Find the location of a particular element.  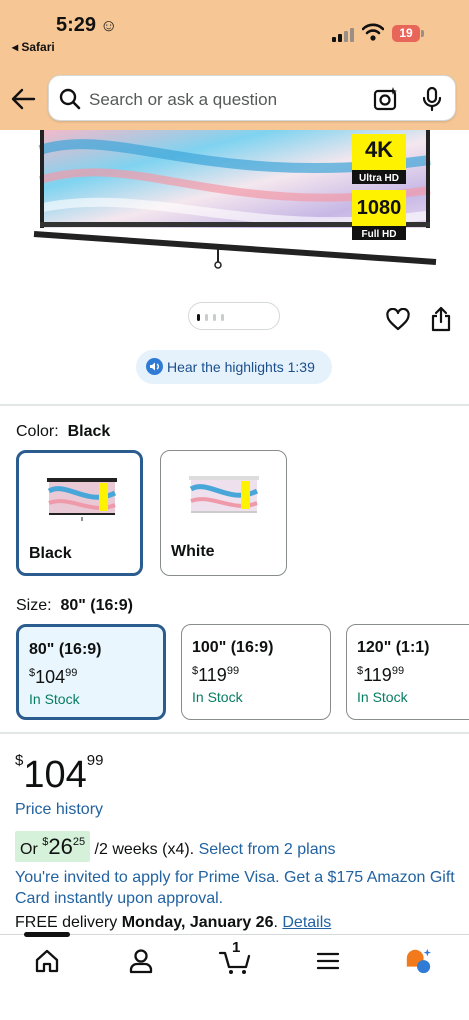

size-name: 100" (16:9) is located at coordinates (233, 647).